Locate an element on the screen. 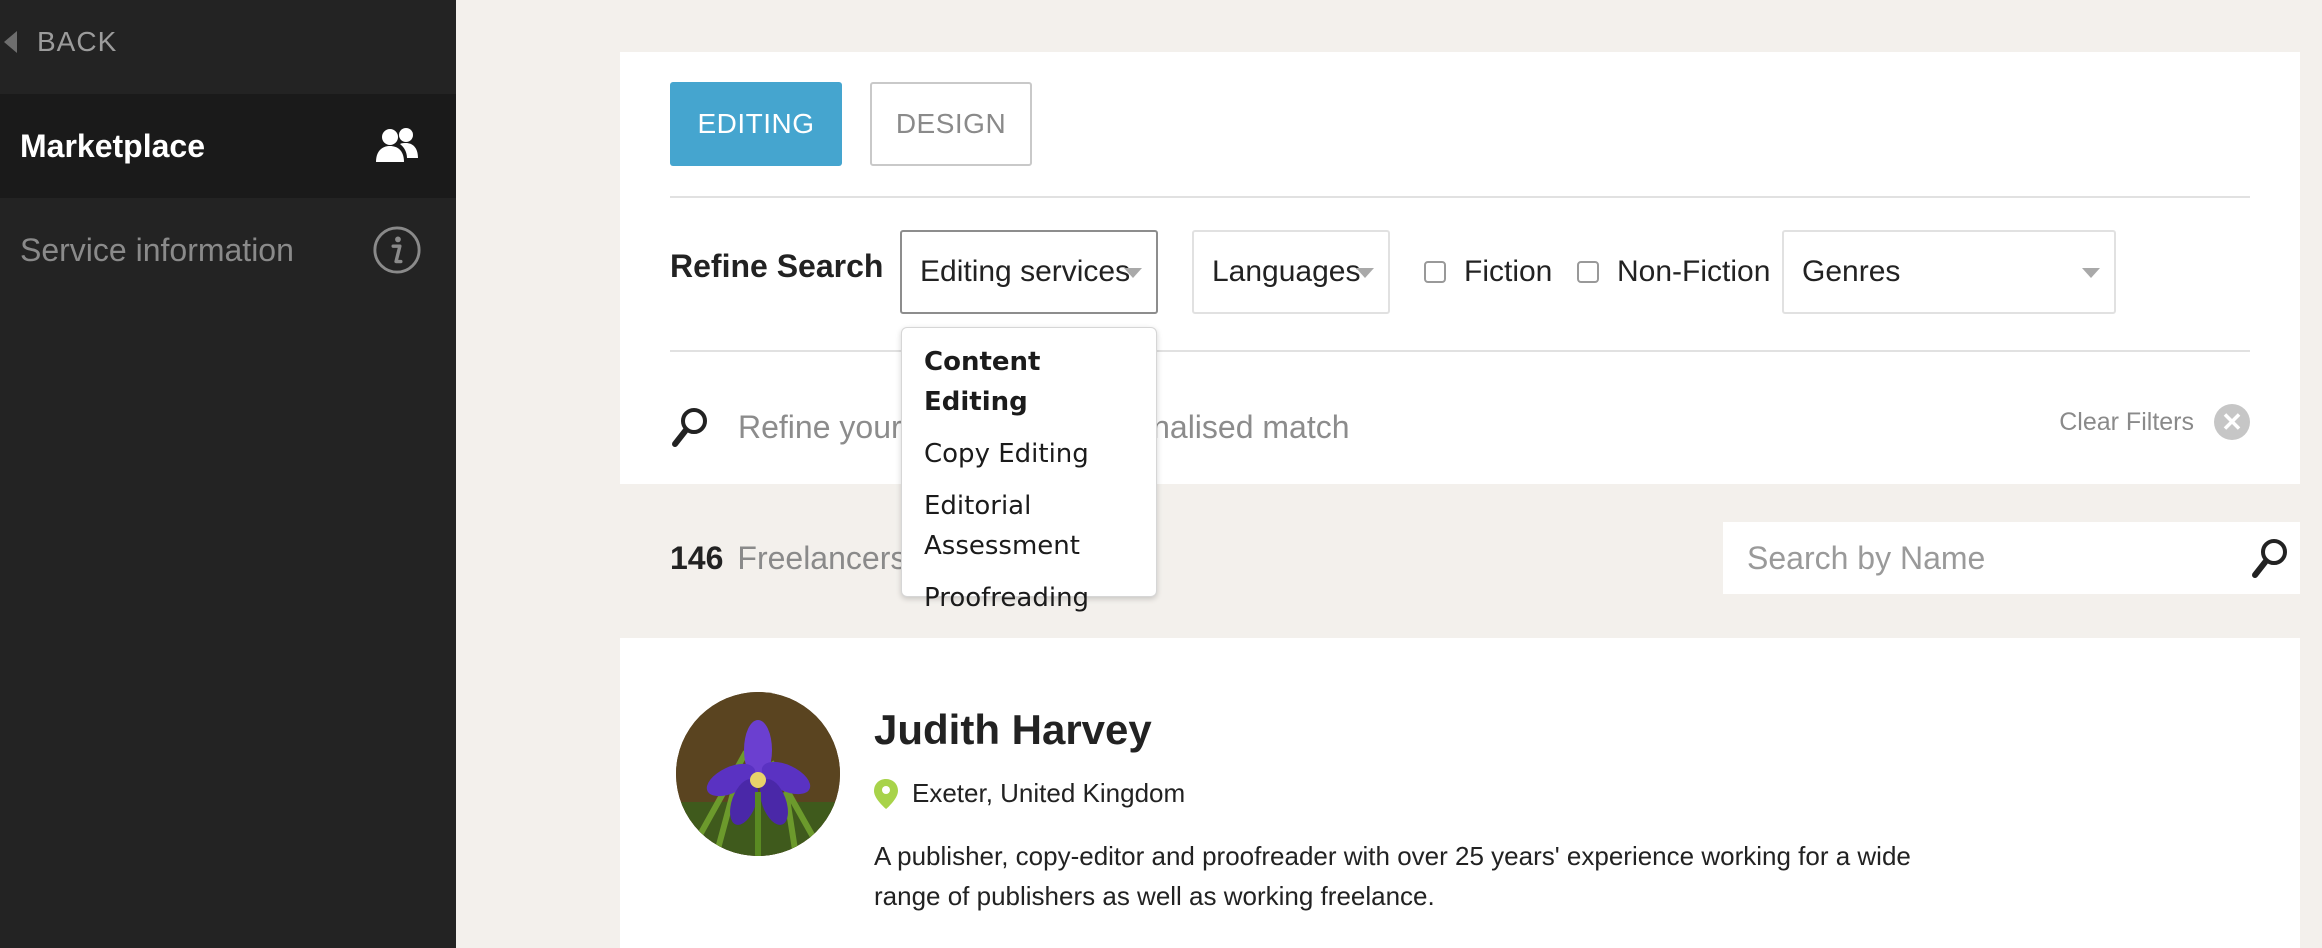 This screenshot has height=948, width=2322. divider is located at coordinates (1460, 197).